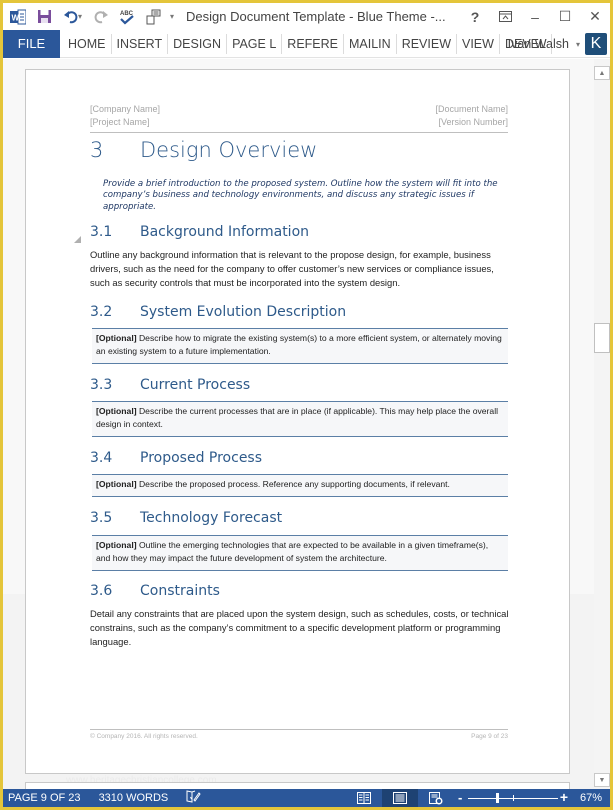  I want to click on tab-review: REVIEW, so click(427, 43).